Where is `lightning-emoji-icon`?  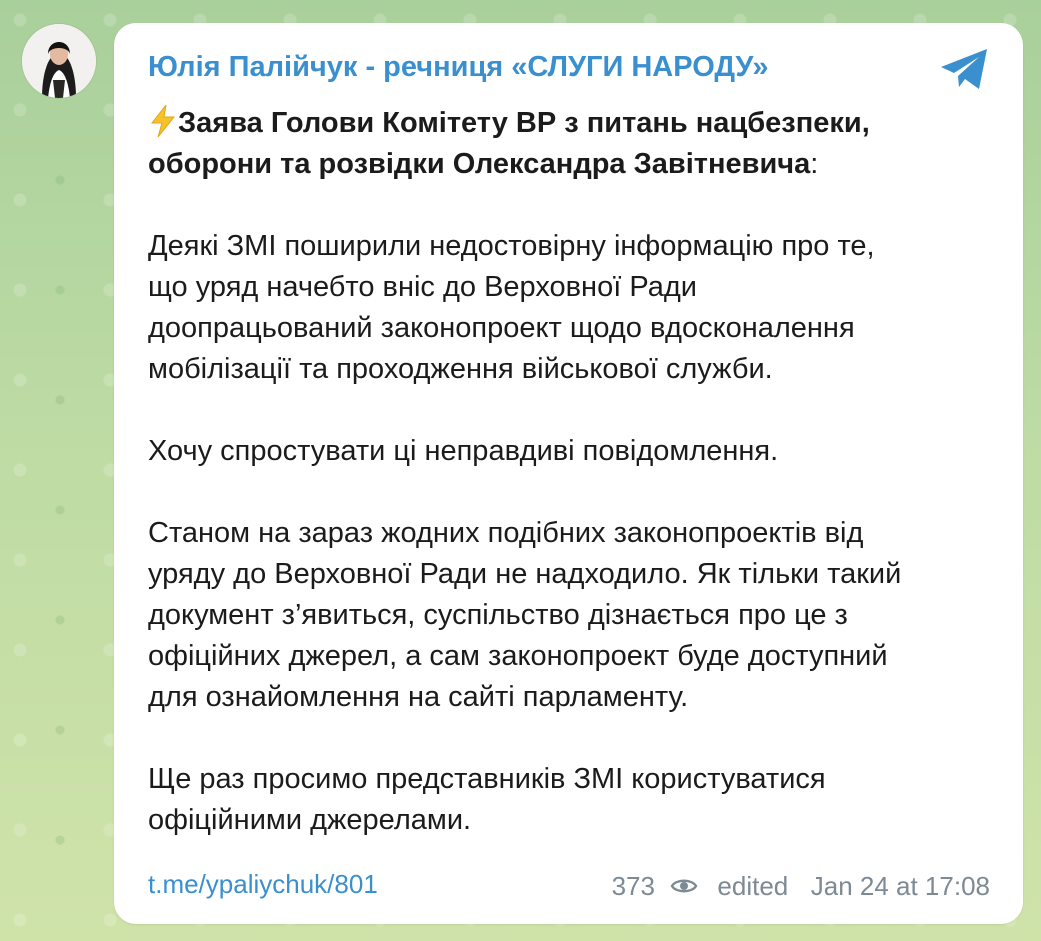 lightning-emoji-icon is located at coordinates (163, 121).